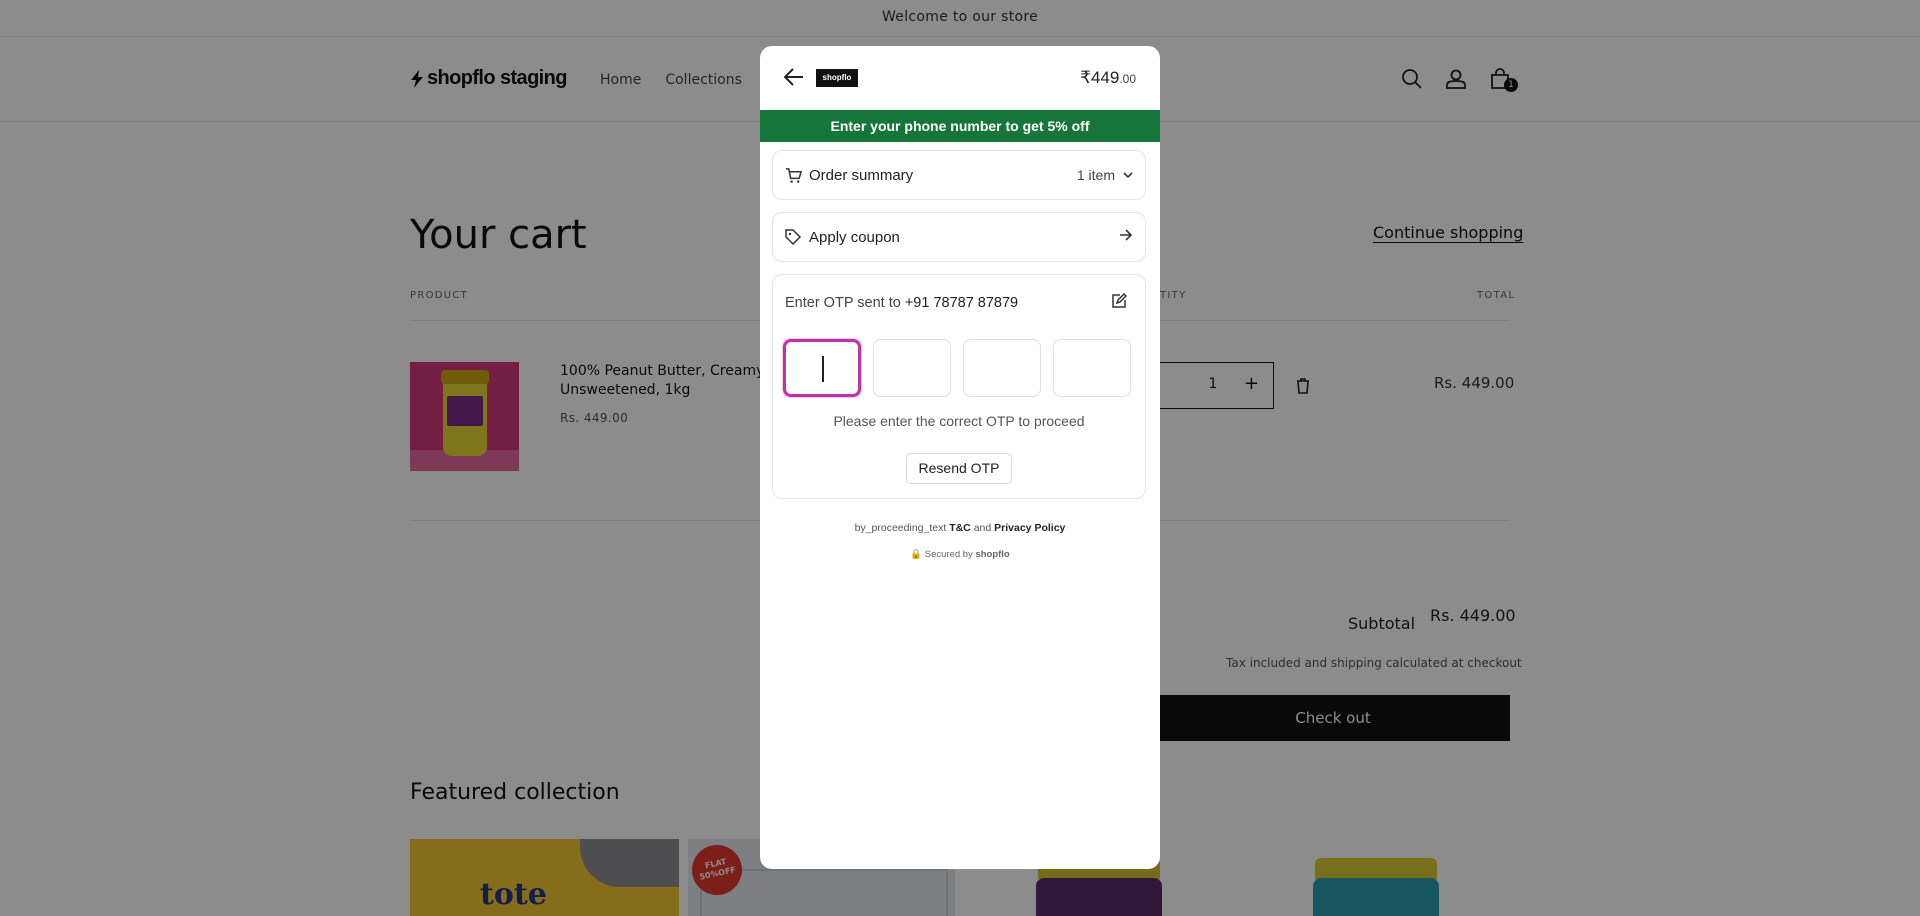 Image resolution: width=1920 pixels, height=916 pixels. Describe the element at coordinates (861, 175) in the screenshot. I see `order-summary-label: Order summary` at that location.